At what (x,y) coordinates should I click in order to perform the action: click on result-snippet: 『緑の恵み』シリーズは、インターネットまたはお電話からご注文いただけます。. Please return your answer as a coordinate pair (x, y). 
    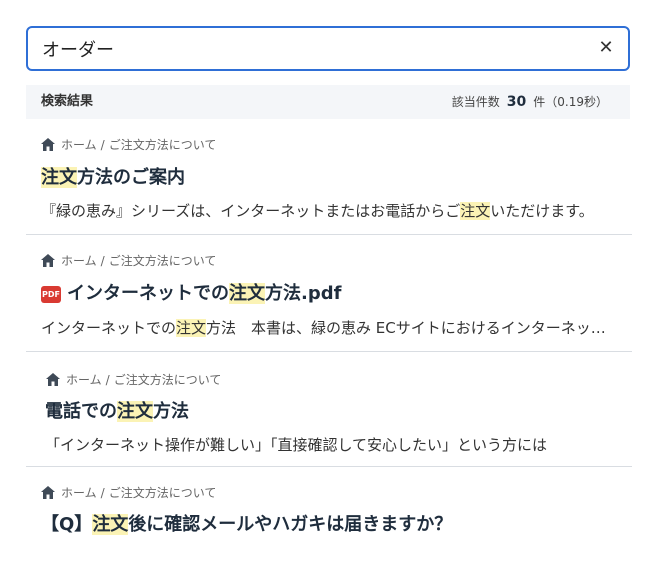
    Looking at the image, I should click on (330, 211).